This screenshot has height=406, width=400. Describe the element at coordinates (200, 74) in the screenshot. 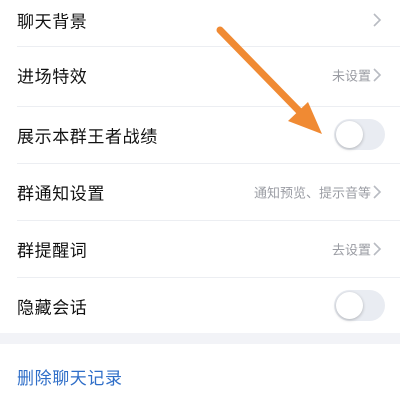

I see `entrance-effect-row: 进场特效 未设置` at that location.